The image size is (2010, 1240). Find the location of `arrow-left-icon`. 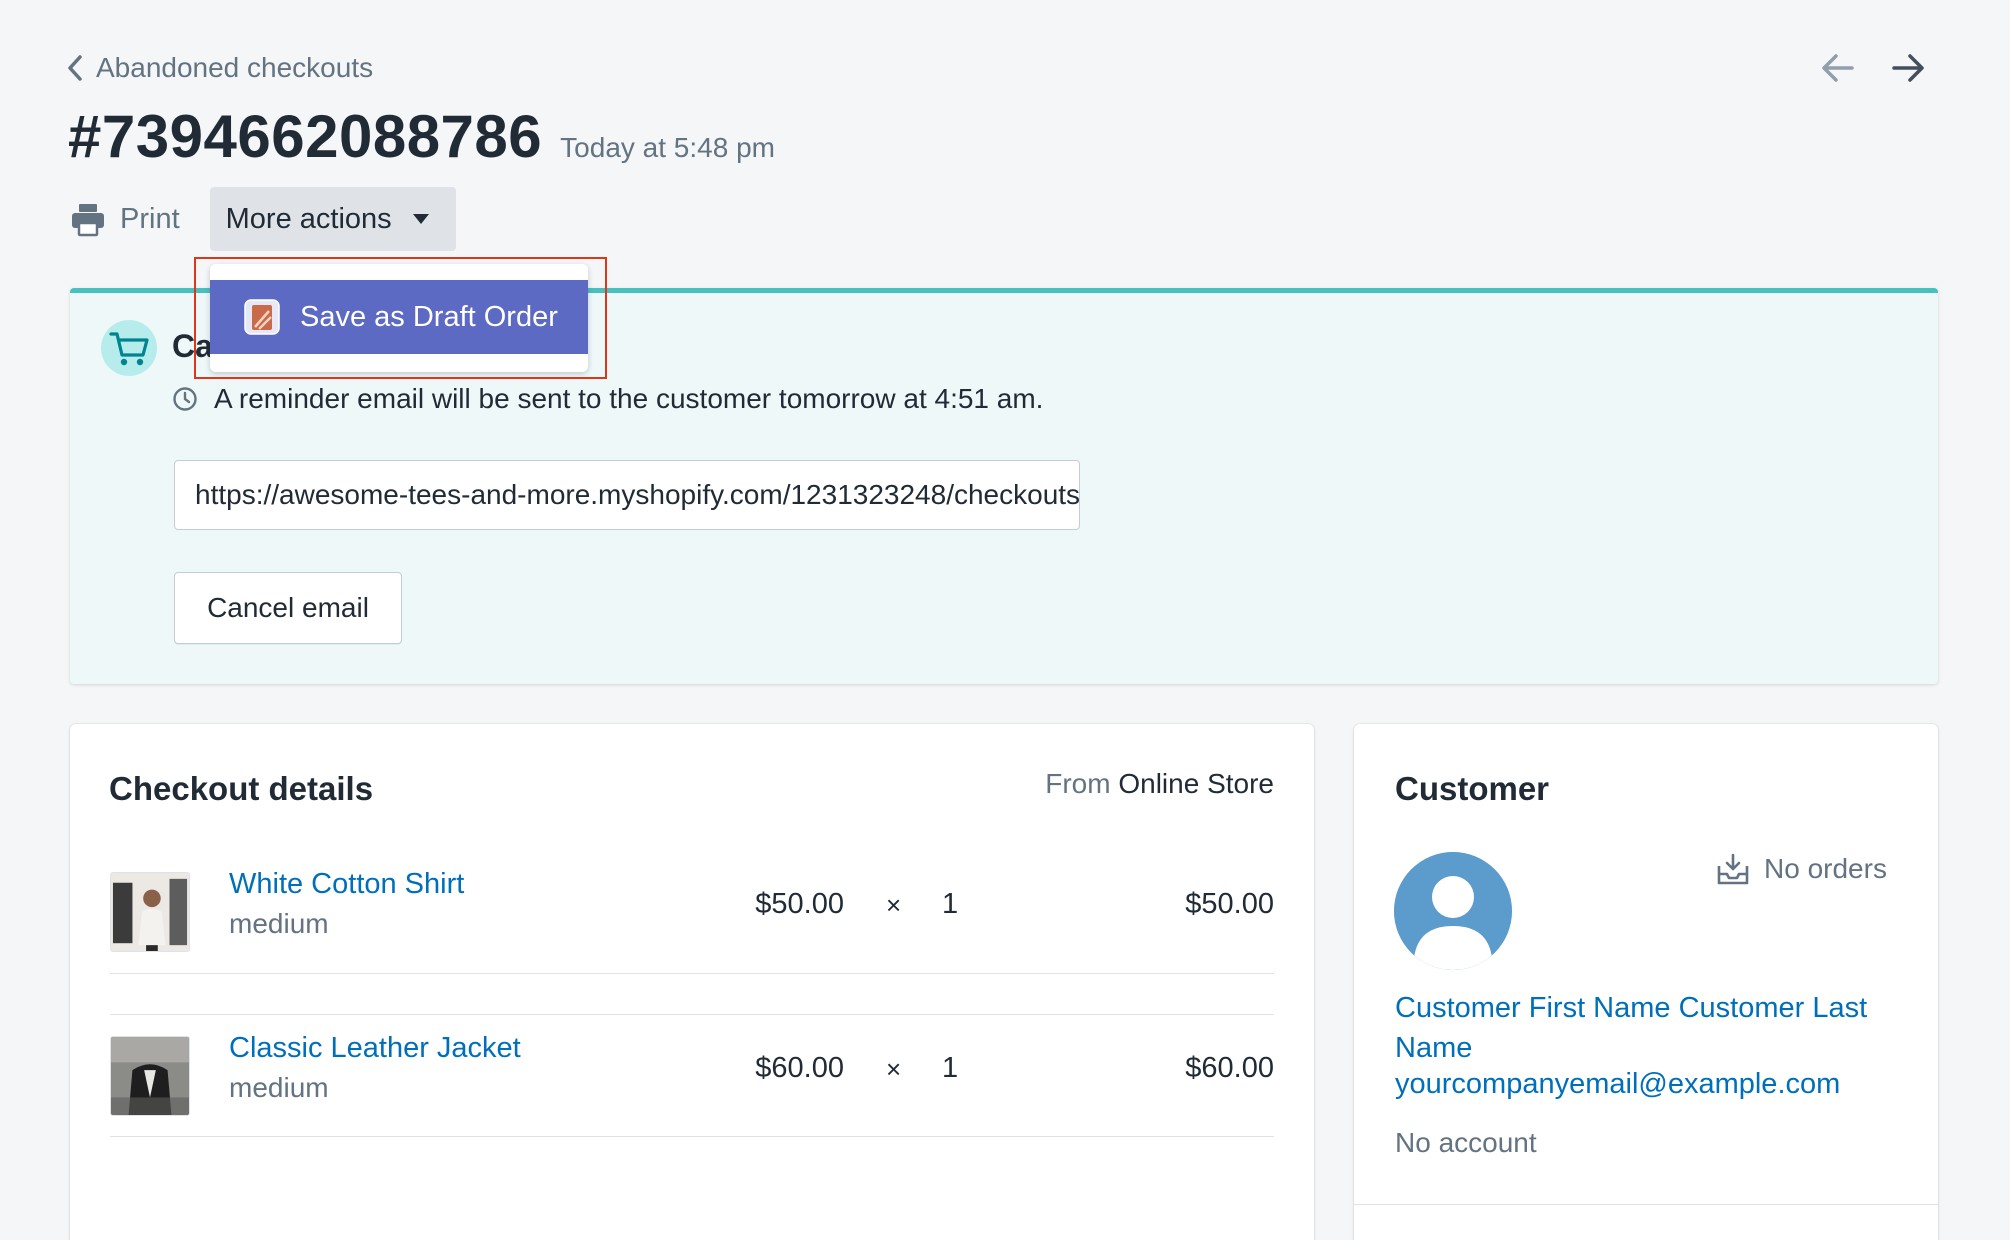

arrow-left-icon is located at coordinates (1838, 68).